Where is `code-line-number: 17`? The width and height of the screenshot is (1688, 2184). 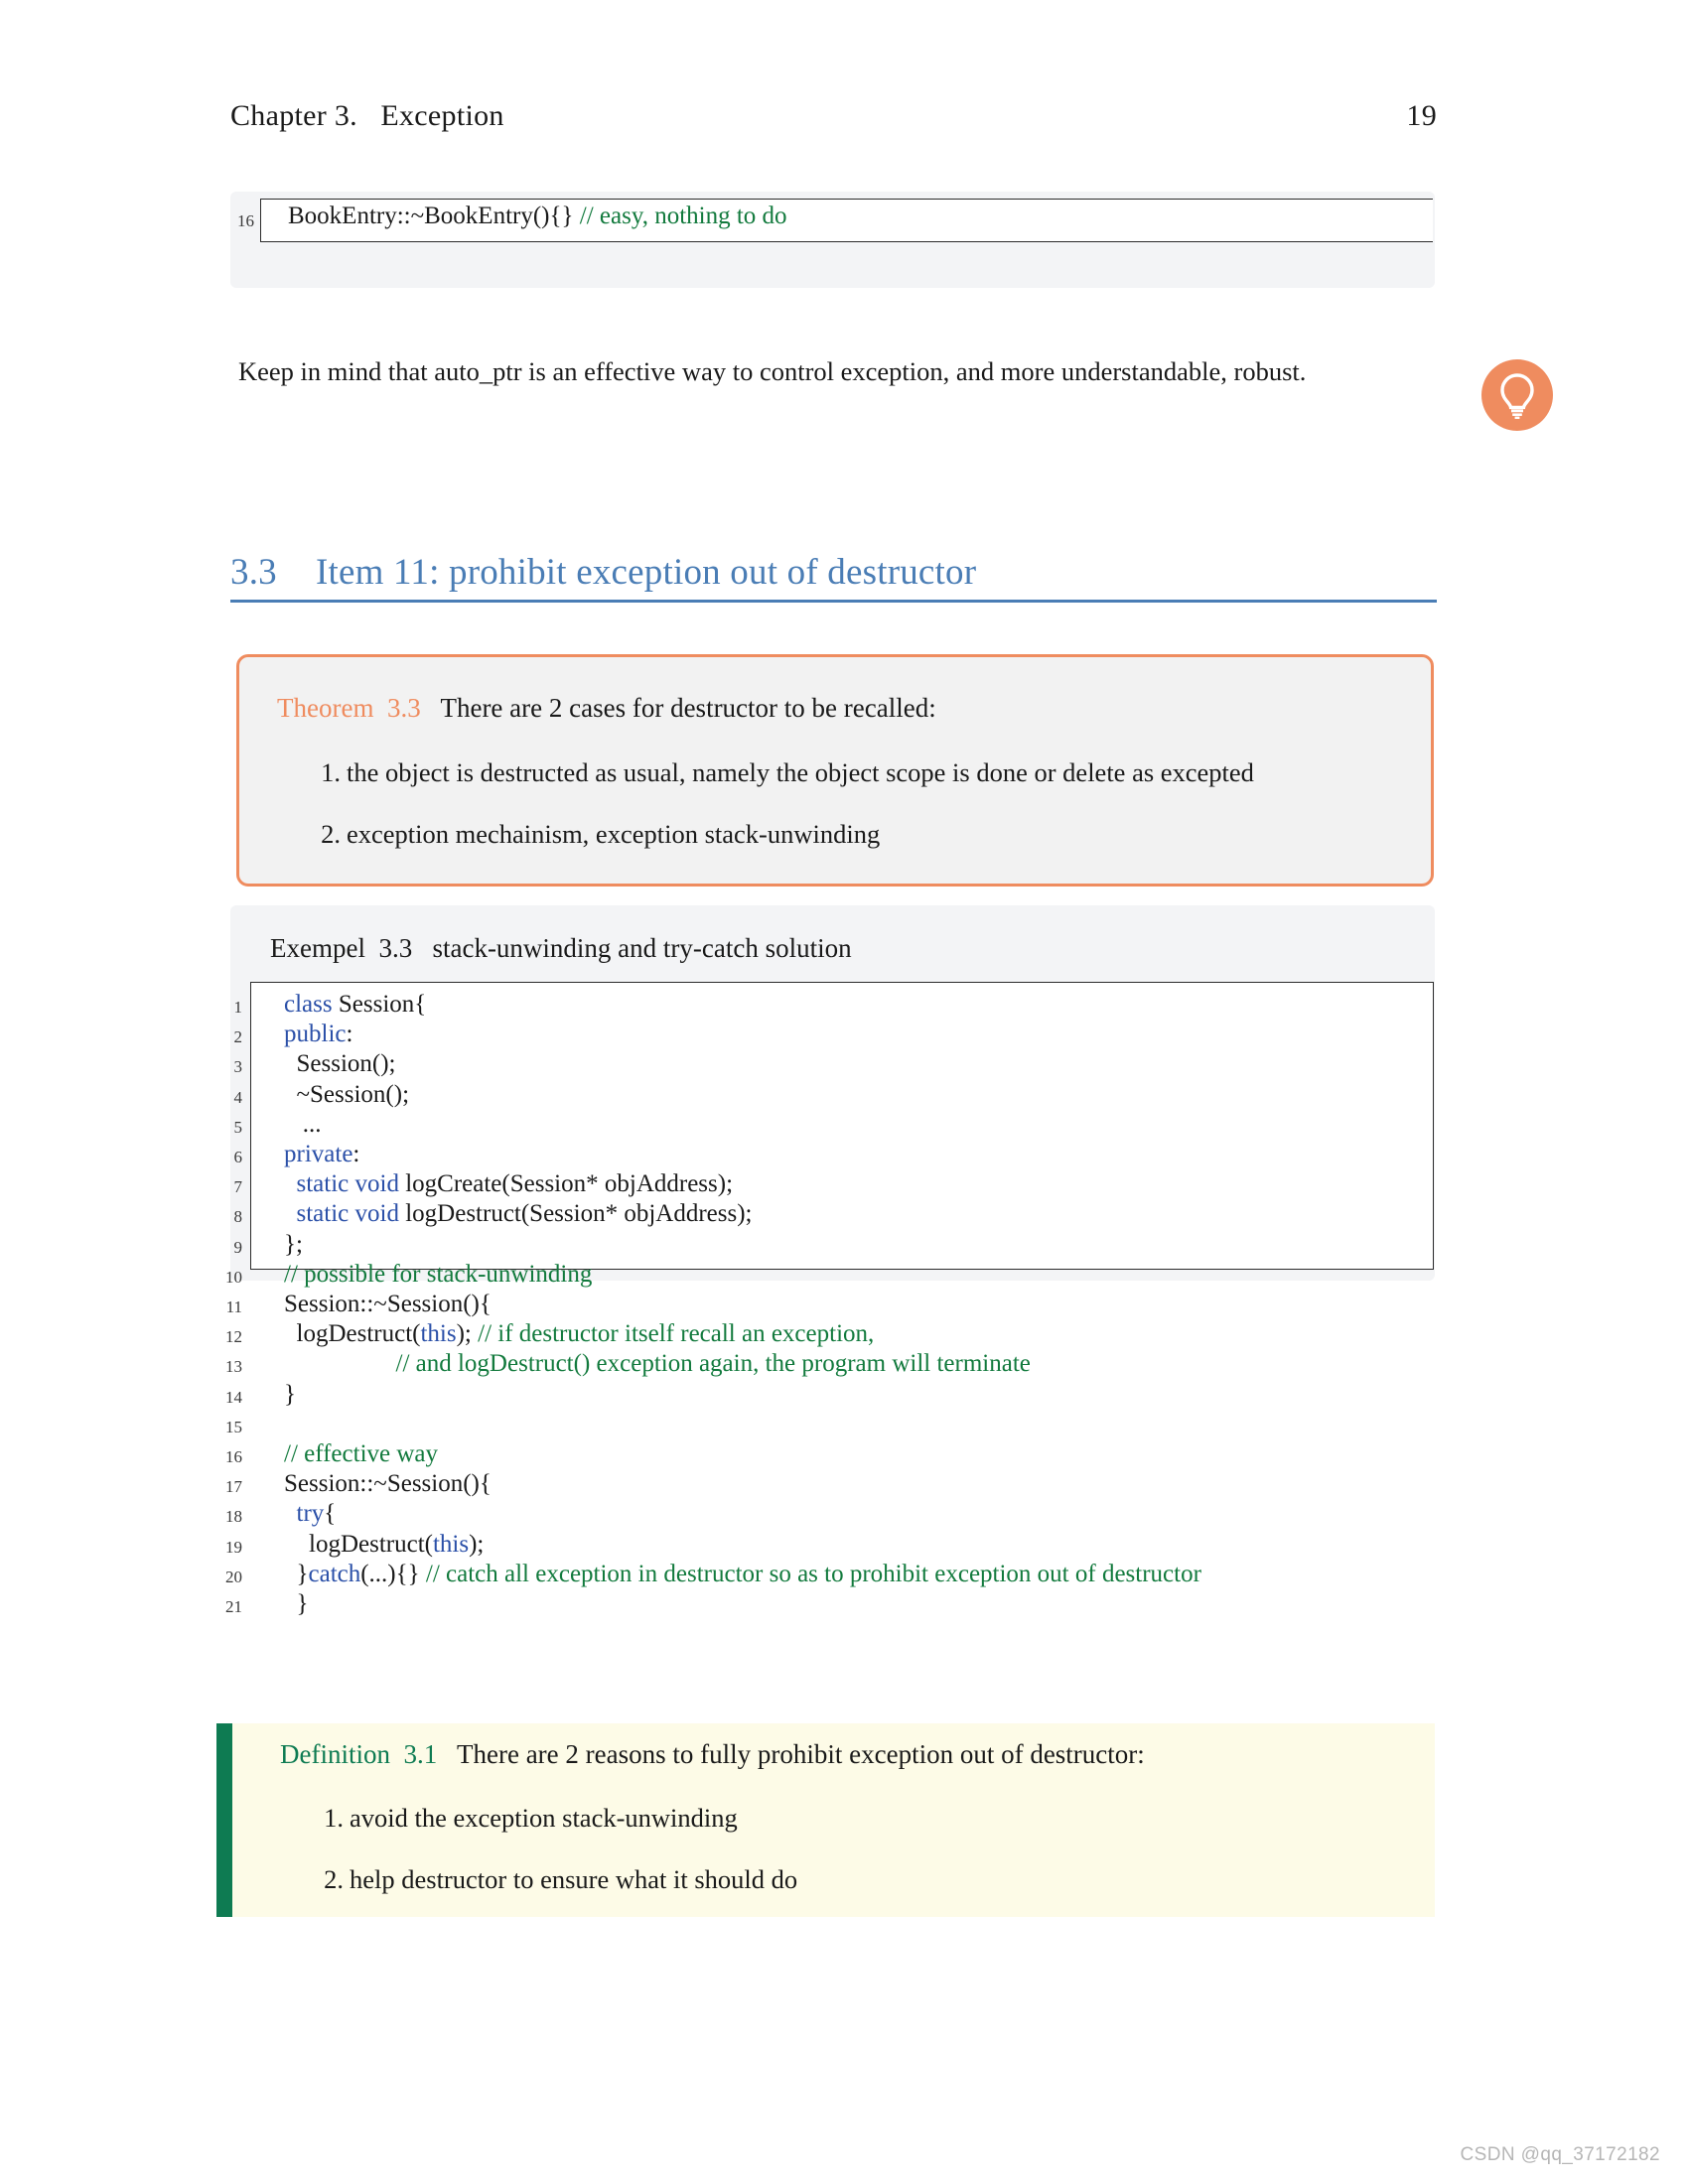 code-line-number: 17 is located at coordinates (233, 1487).